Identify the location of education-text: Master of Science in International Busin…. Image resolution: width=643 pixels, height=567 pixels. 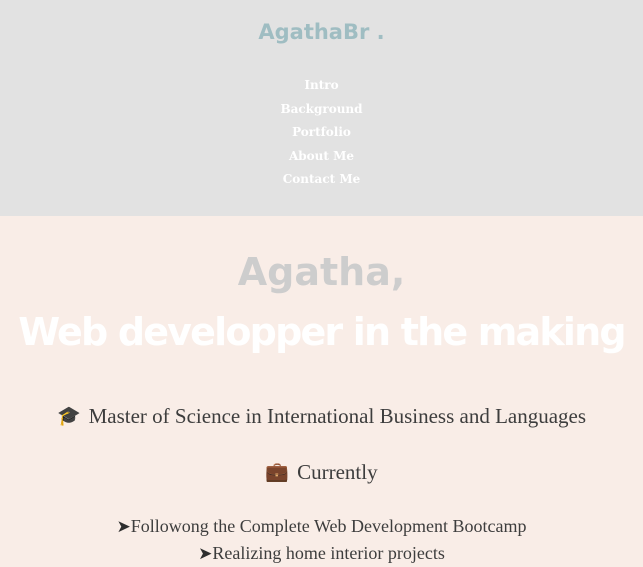
(337, 416).